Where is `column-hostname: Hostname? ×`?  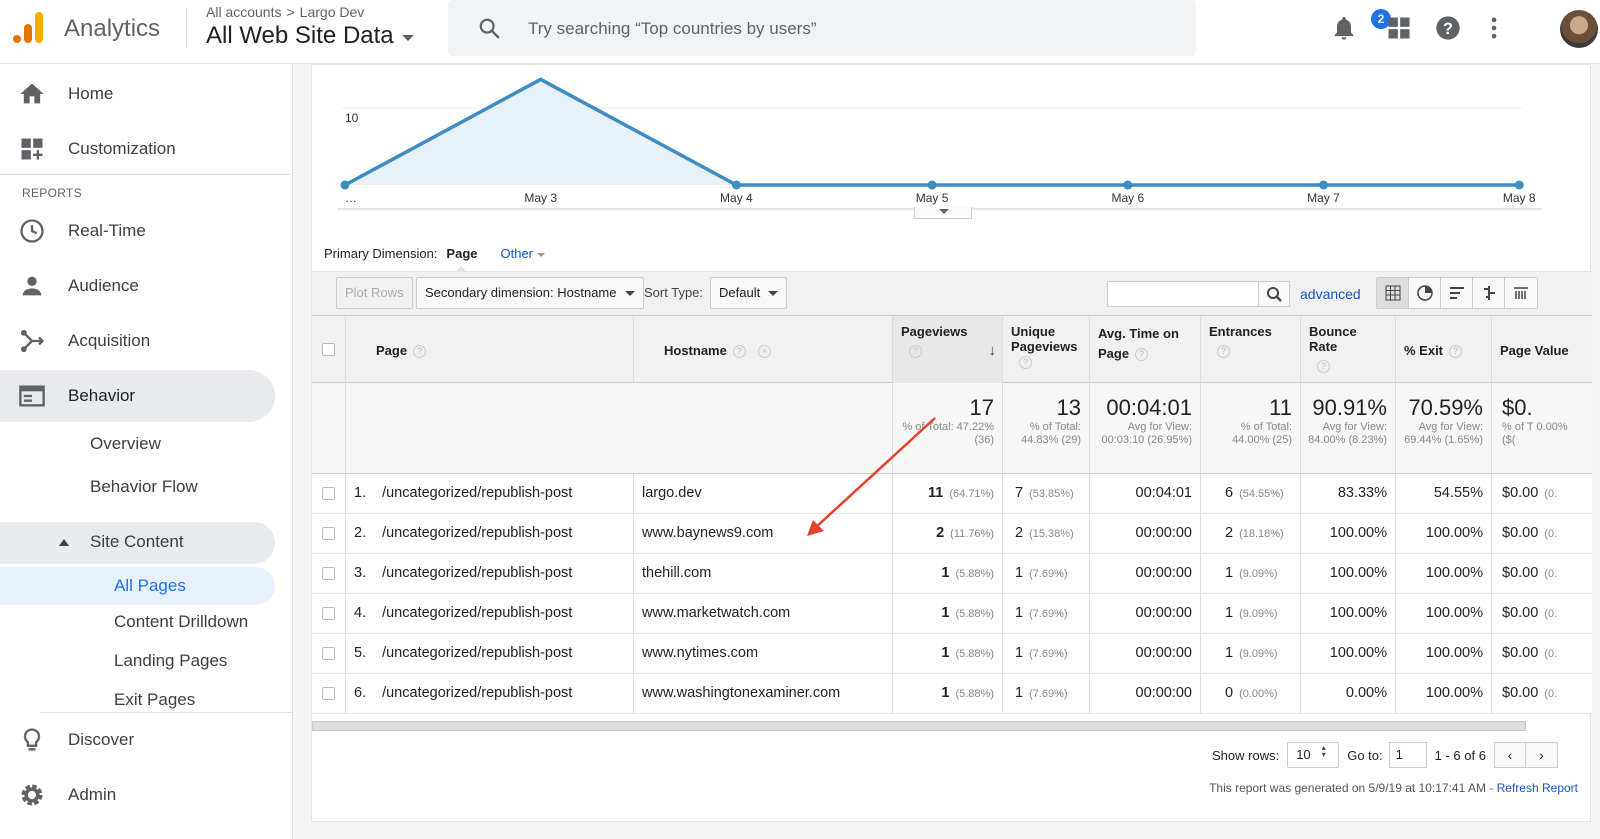
column-hostname: Hostname? × is located at coordinates (763, 349).